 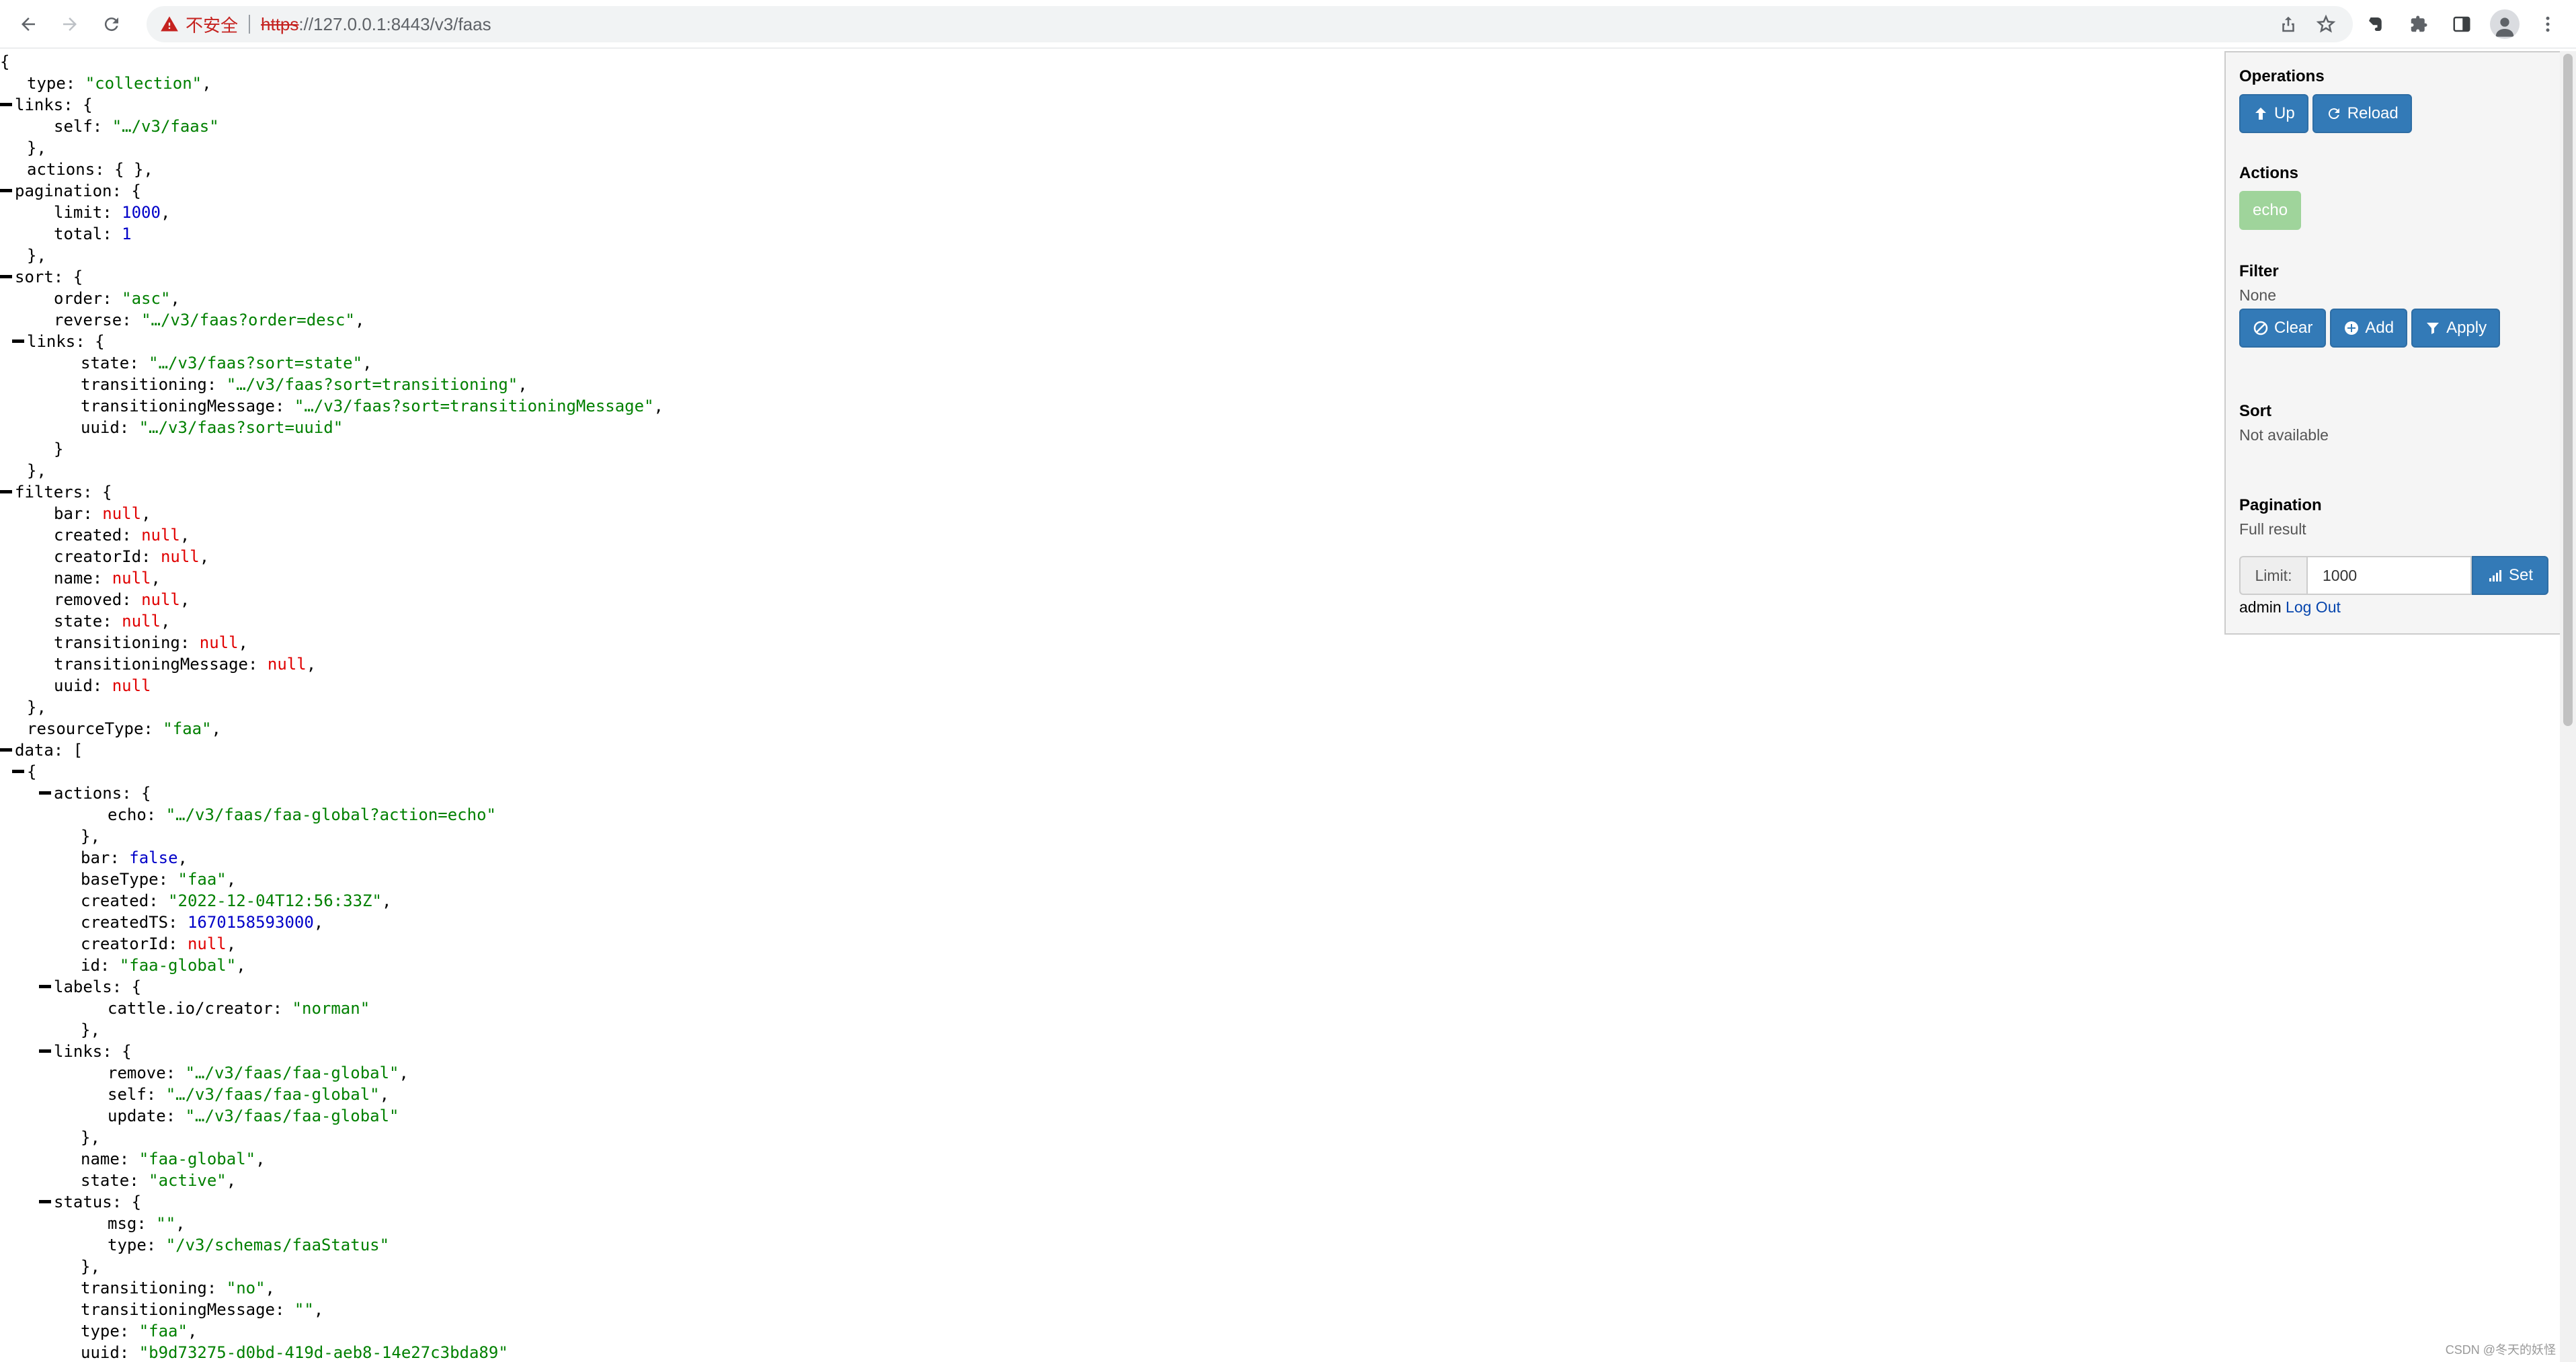 What do you see at coordinates (1109, 1008) in the screenshot?
I see `json-line: cattle.io/creator: "norman"` at bounding box center [1109, 1008].